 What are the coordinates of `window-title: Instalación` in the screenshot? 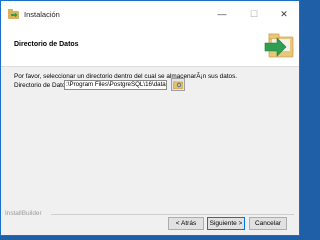 It's located at (42, 14).